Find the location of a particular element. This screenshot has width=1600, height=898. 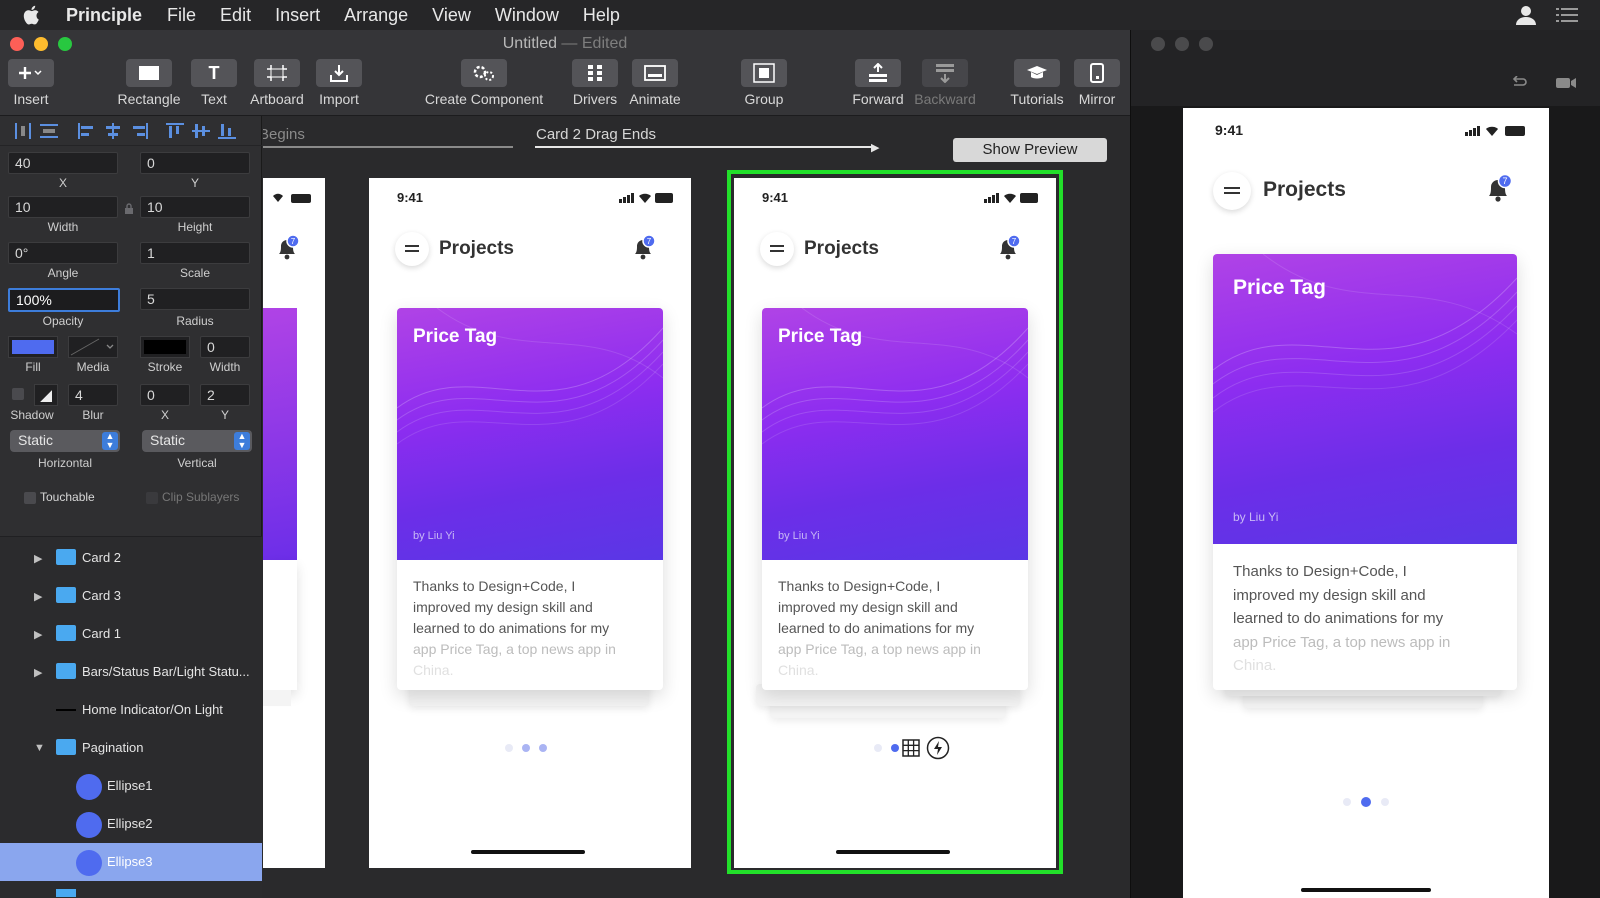

user-icon is located at coordinates (1526, 17).